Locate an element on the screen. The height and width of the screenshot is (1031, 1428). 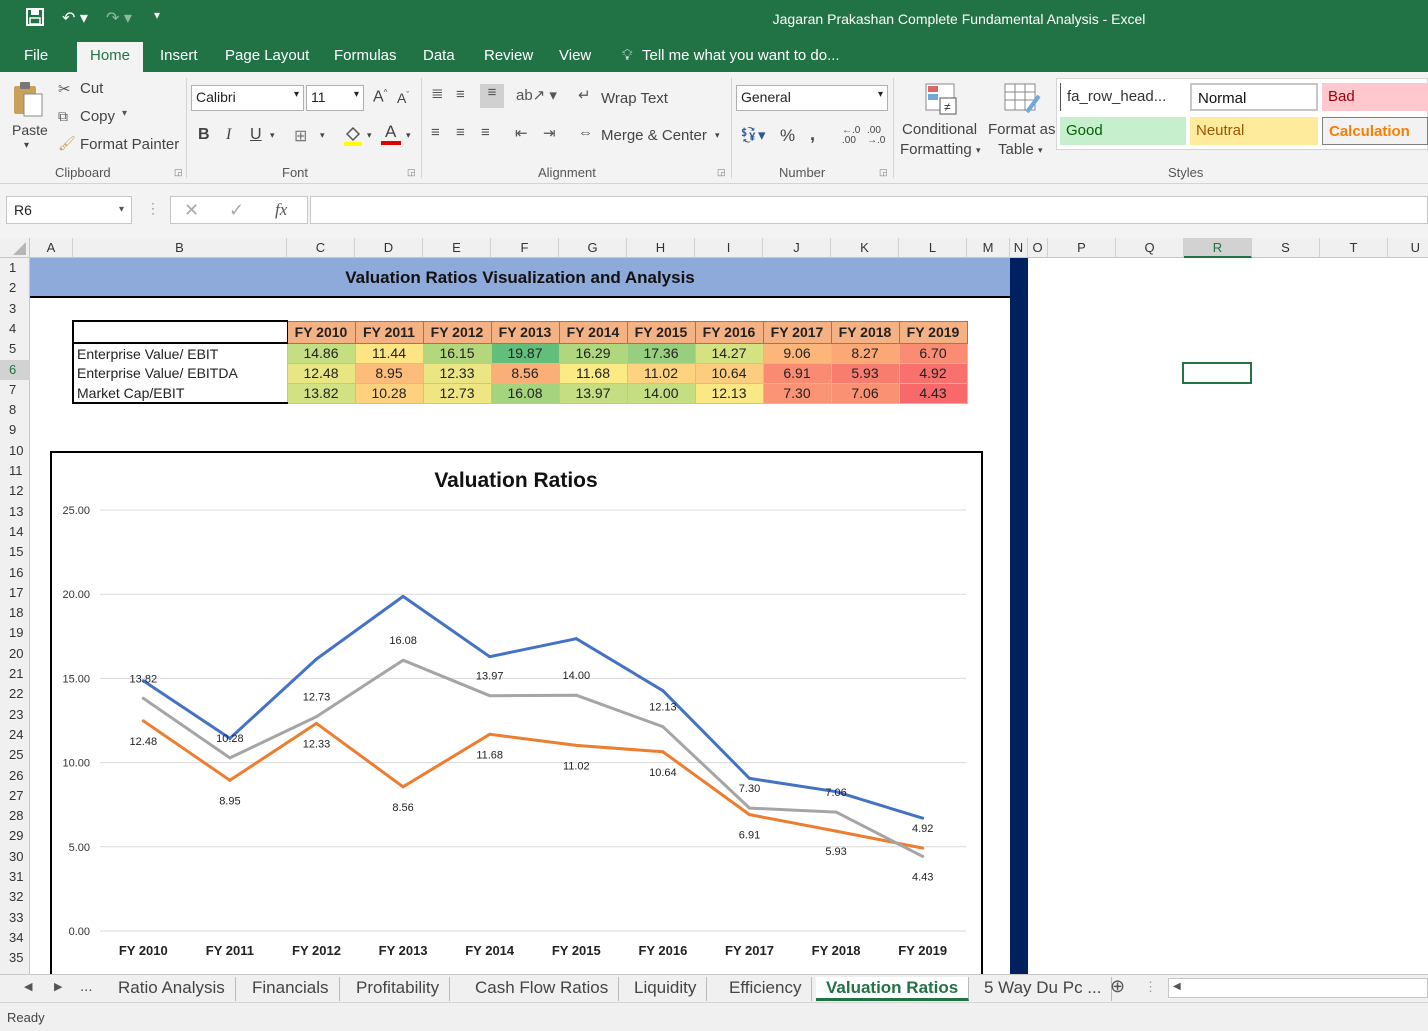
scroll-tabs-right-icon: ▶ is located at coordinates (58, 986).